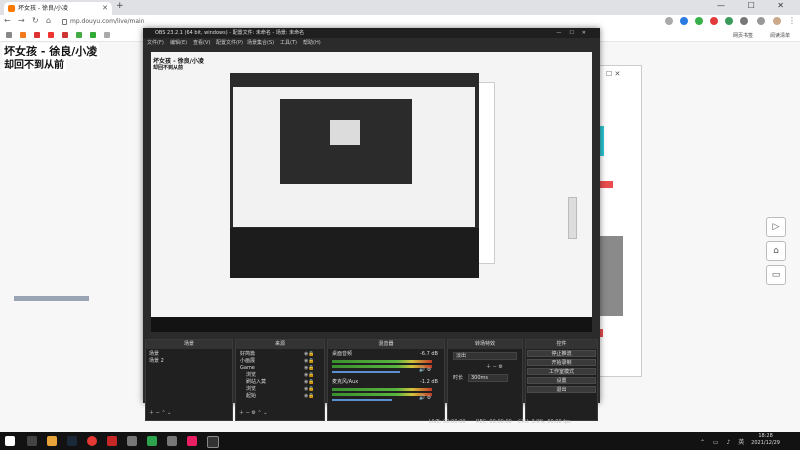  Describe the element at coordinates (10, 441) in the screenshot. I see `start-icon` at that location.